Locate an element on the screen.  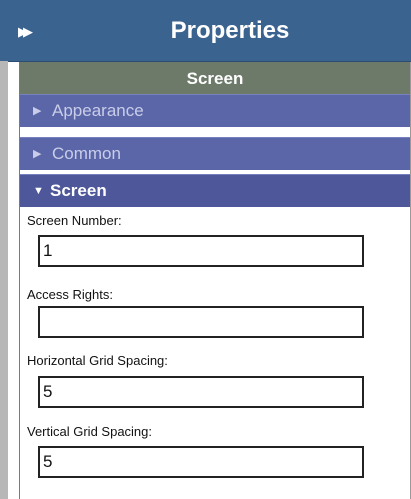
panel-title: Properties is located at coordinates (230, 30).